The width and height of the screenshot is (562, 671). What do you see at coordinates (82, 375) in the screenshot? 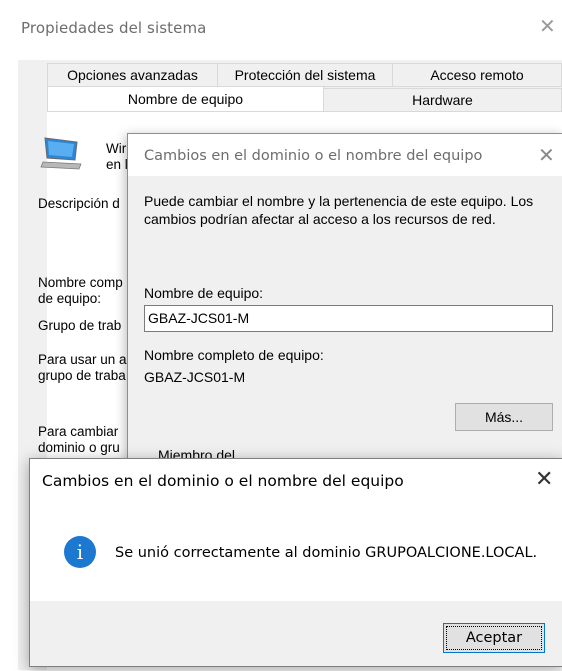
I see `para-usar-line2: grupo de traba` at bounding box center [82, 375].